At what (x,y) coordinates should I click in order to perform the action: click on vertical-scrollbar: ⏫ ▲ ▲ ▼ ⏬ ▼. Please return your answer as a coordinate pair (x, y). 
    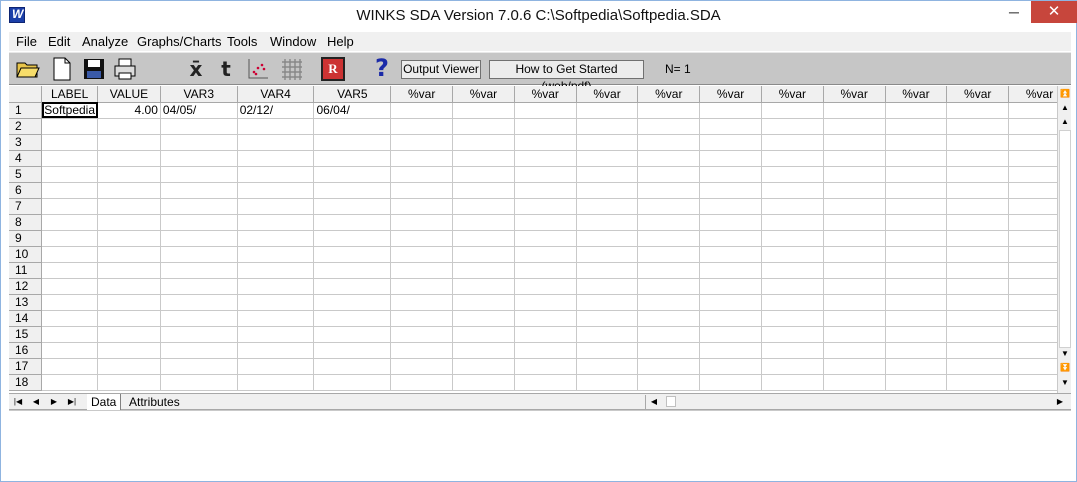
    Looking at the image, I should click on (1064, 239).